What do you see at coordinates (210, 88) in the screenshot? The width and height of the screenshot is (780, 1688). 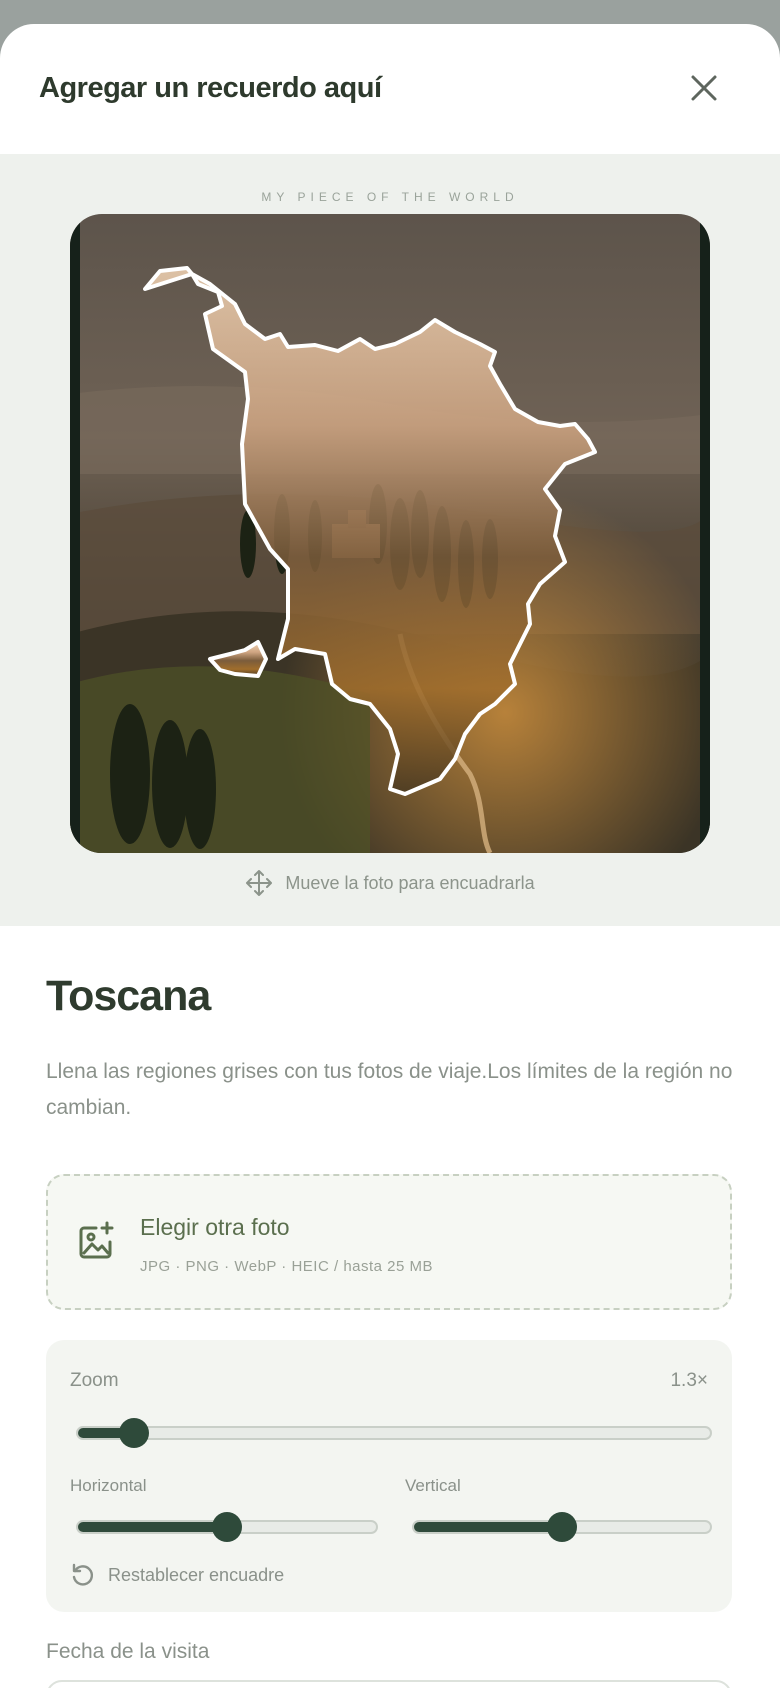 I see `sheet-title: Agregar un recuerdo aquí` at bounding box center [210, 88].